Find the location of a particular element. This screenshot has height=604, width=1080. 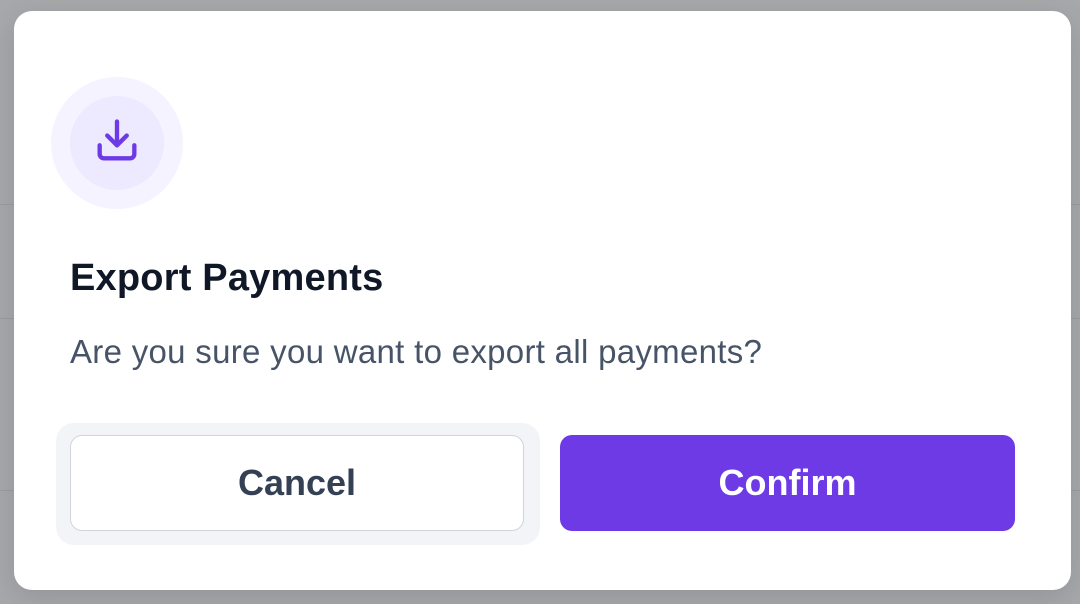

download-icon is located at coordinates (117, 143).